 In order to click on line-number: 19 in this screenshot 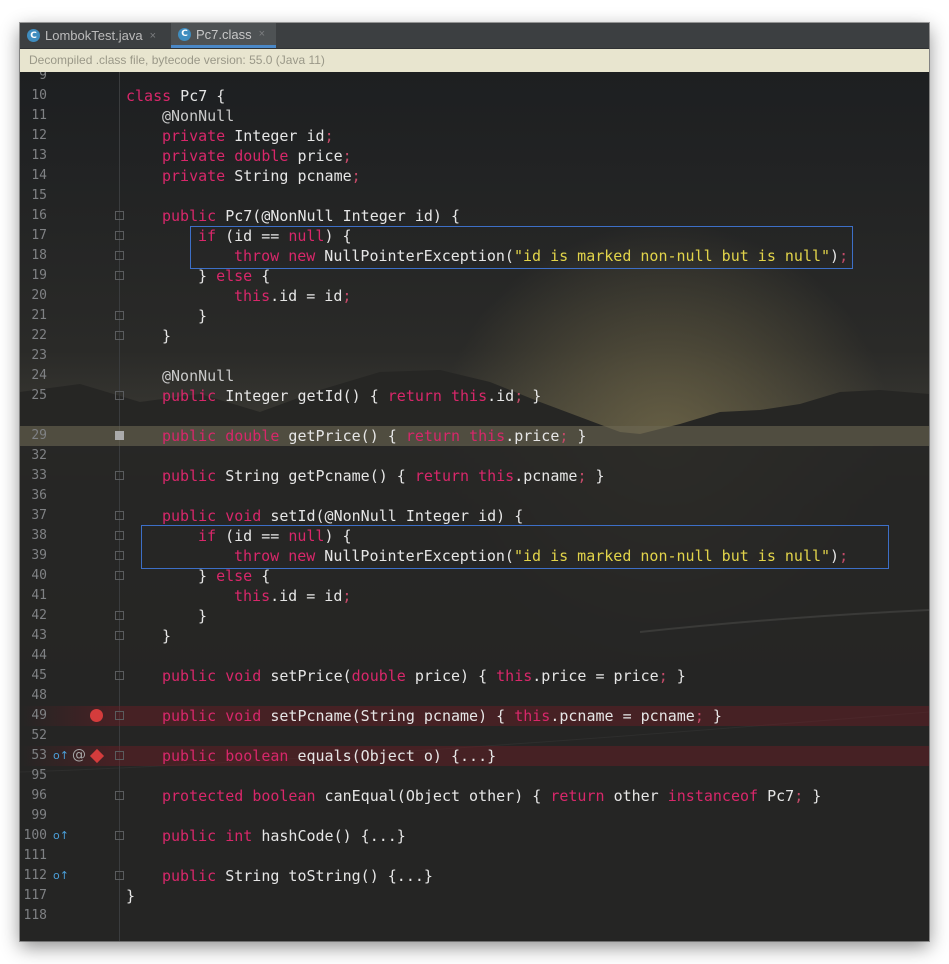, I will do `click(39, 275)`.